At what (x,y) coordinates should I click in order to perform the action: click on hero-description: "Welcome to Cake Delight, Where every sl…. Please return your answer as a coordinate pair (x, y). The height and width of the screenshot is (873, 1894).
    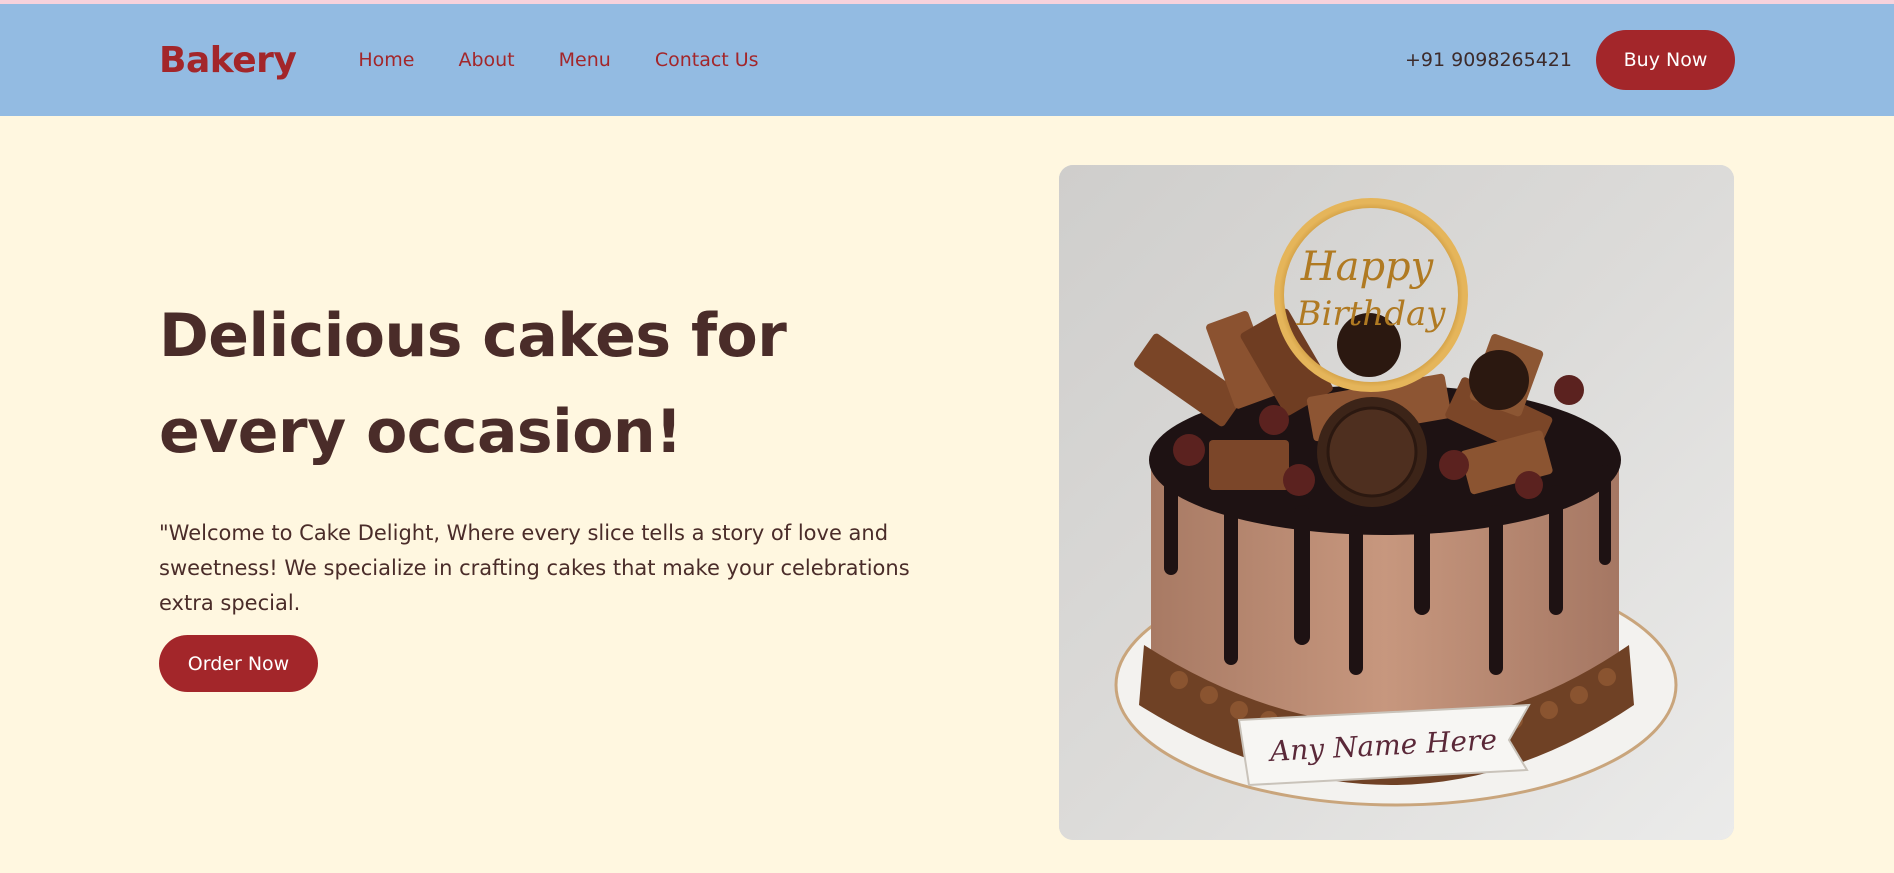
    Looking at the image, I should click on (534, 568).